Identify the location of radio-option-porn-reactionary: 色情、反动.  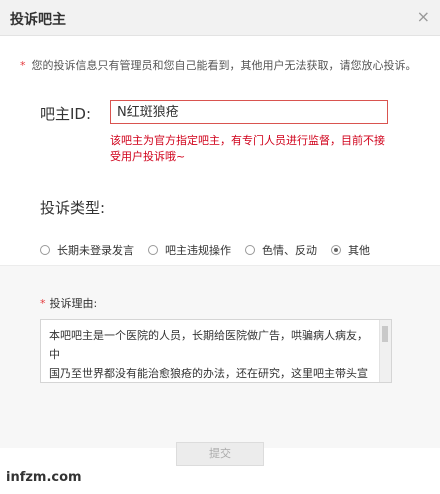
(281, 250).